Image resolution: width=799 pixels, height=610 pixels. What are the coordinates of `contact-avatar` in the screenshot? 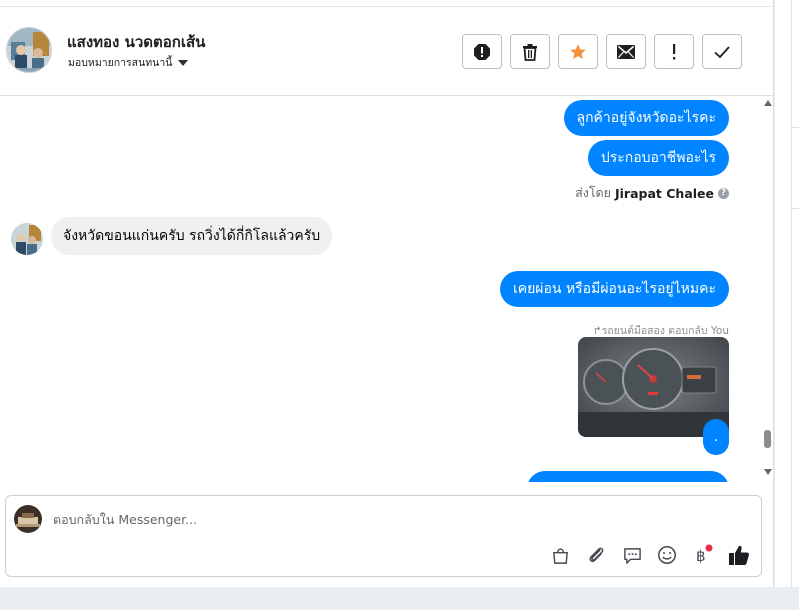 It's located at (29, 50).